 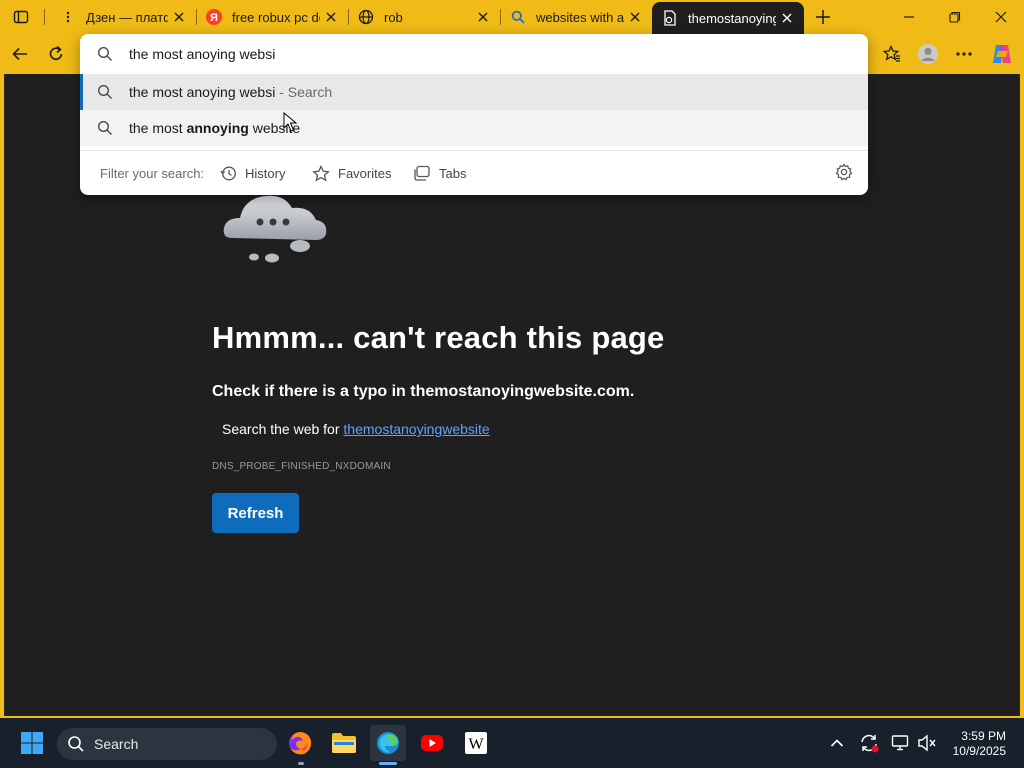 I want to click on yandex-icon: Я, so click(x=214, y=17).